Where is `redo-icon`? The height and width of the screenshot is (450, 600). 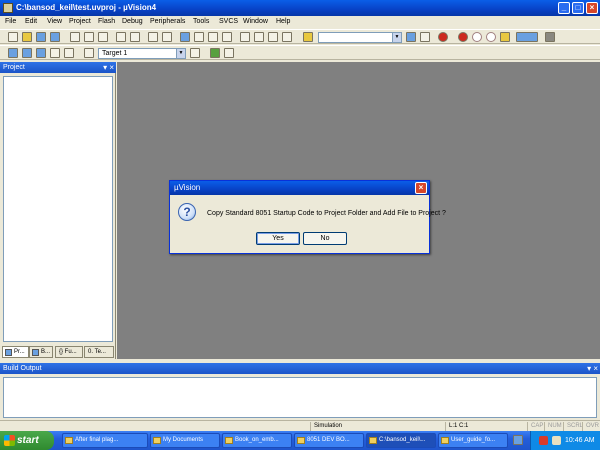
redo-icon is located at coordinates (135, 37).